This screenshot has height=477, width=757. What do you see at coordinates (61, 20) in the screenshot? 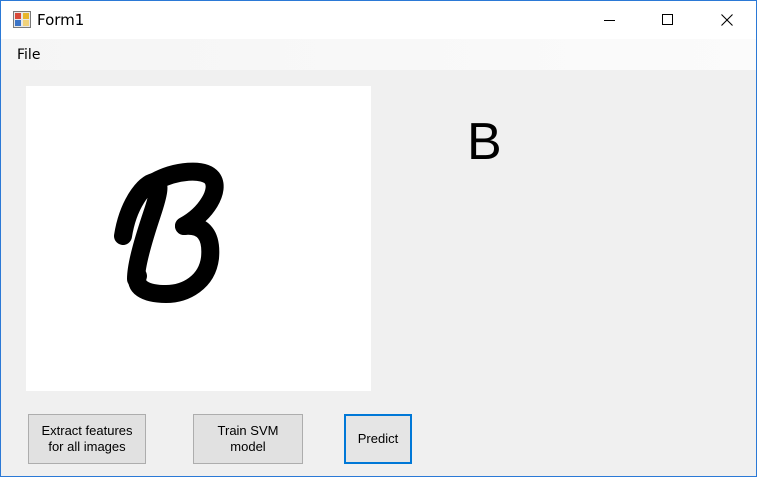
I see `window-title: Form1` at bounding box center [61, 20].